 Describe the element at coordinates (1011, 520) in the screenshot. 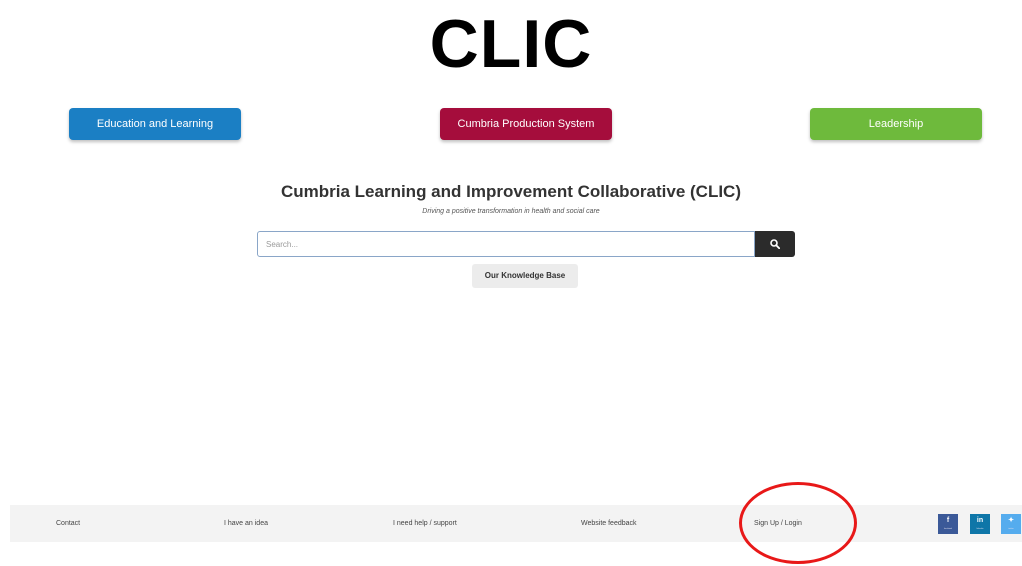

I see `twitter-glyph: ✦` at that location.